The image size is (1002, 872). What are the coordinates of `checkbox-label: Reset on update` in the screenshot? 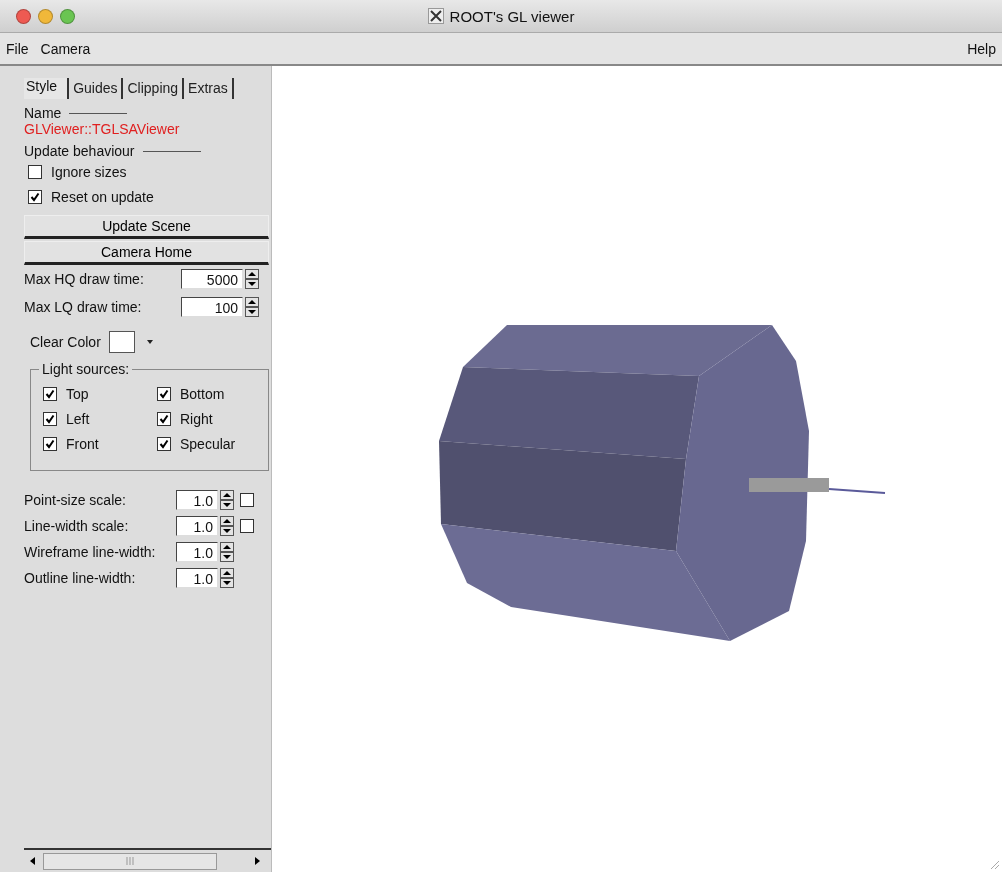 It's located at (102, 197).